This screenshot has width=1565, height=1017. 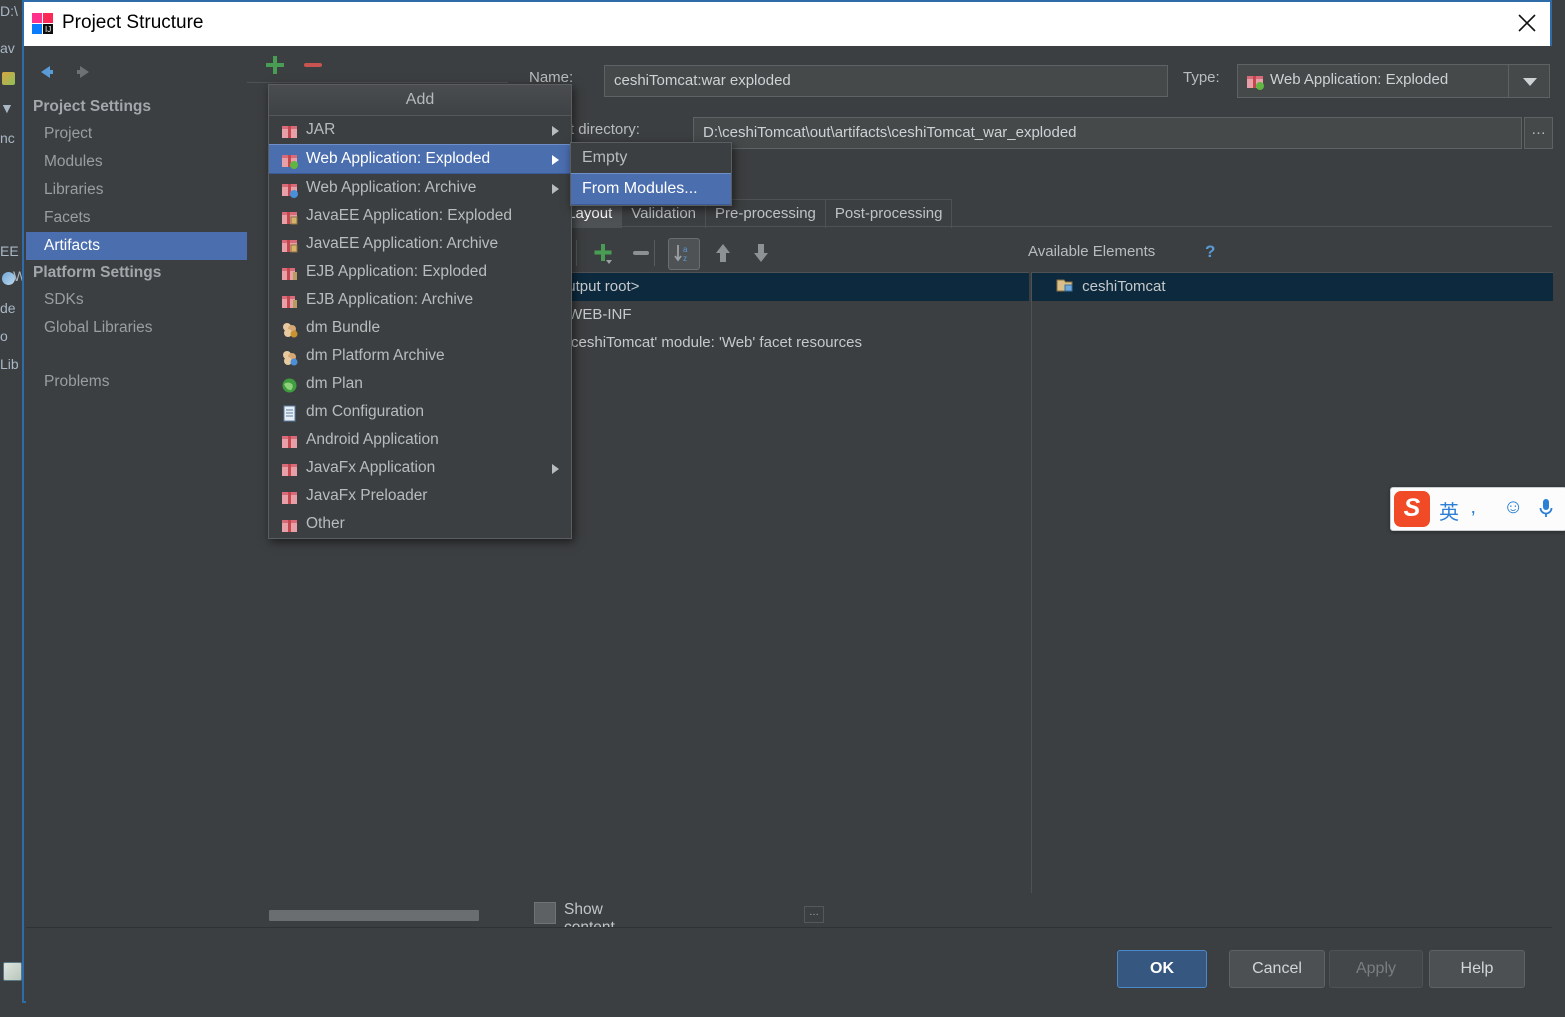 I want to click on sidebar-item-artifacts: Artifacts, so click(x=136, y=246).